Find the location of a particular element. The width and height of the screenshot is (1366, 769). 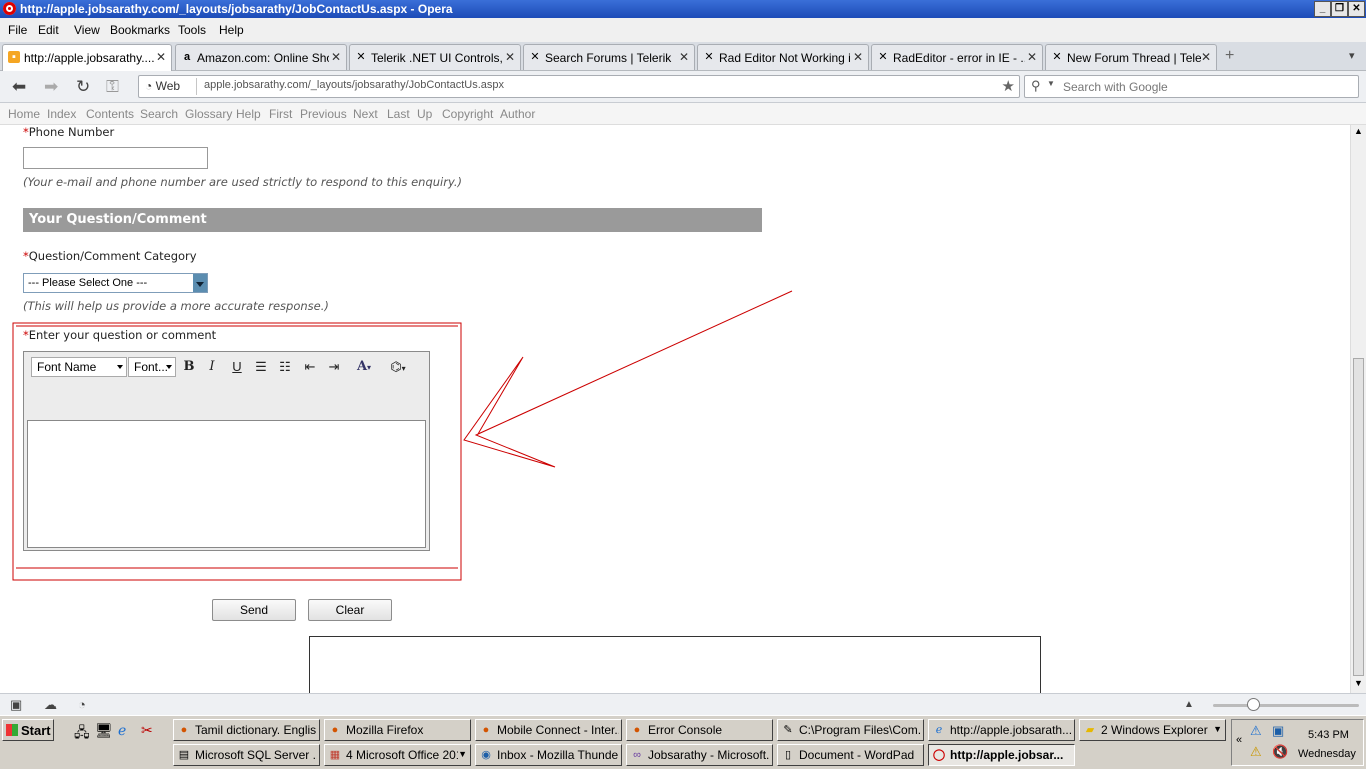

menu-tools: Tools is located at coordinates (192, 30).